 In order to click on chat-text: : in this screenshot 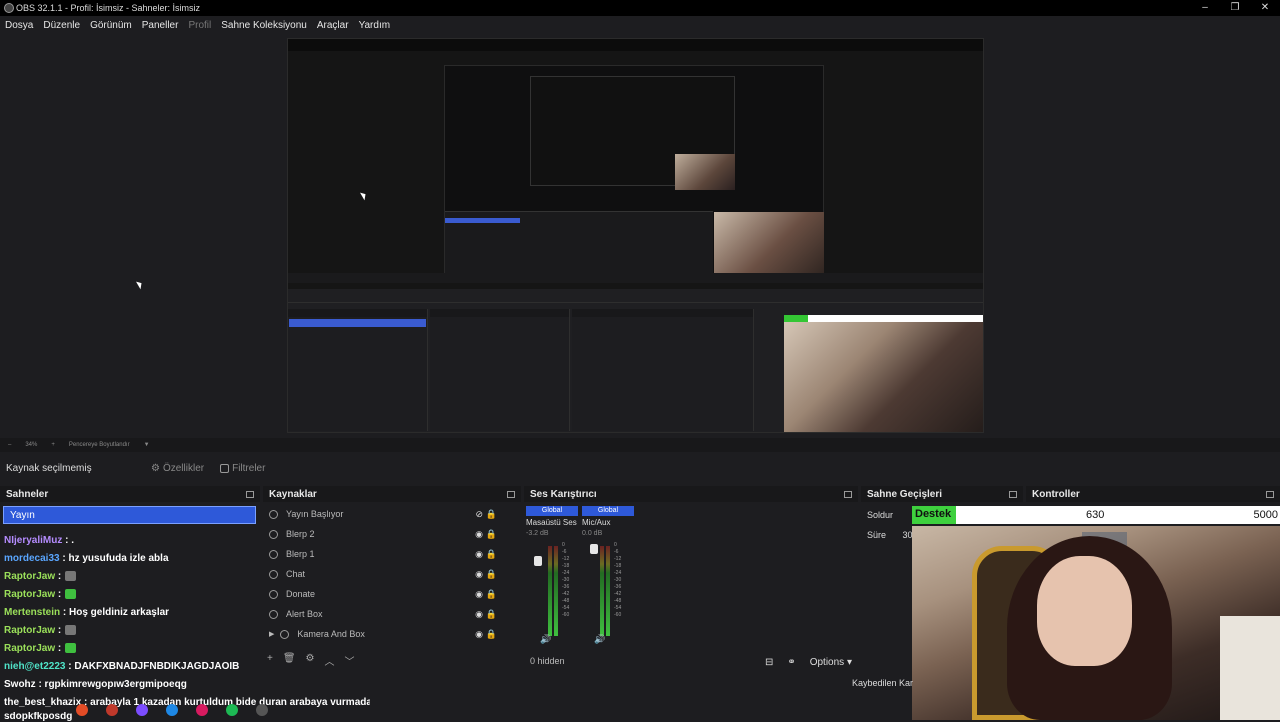, I will do `click(59, 648)`.